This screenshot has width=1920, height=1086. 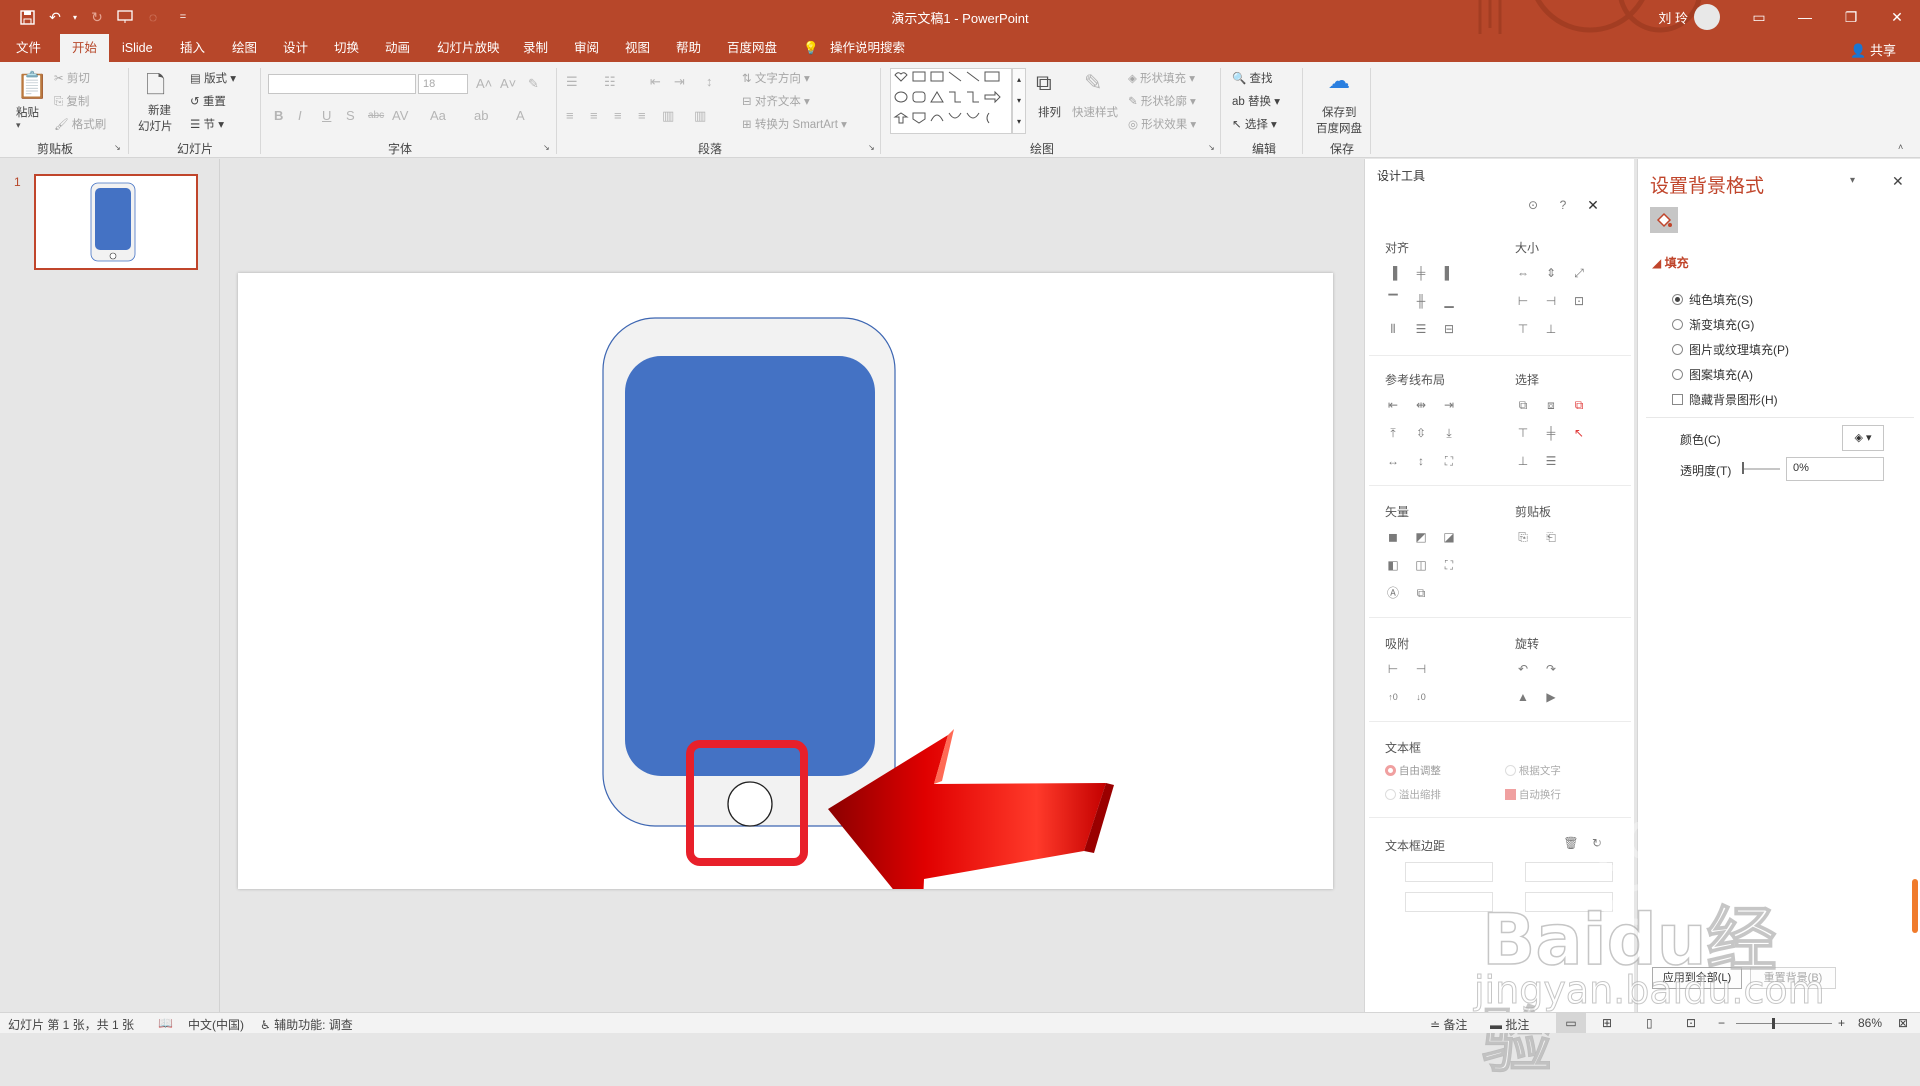 I want to click on font-size-combo: 18, so click(x=443, y=84).